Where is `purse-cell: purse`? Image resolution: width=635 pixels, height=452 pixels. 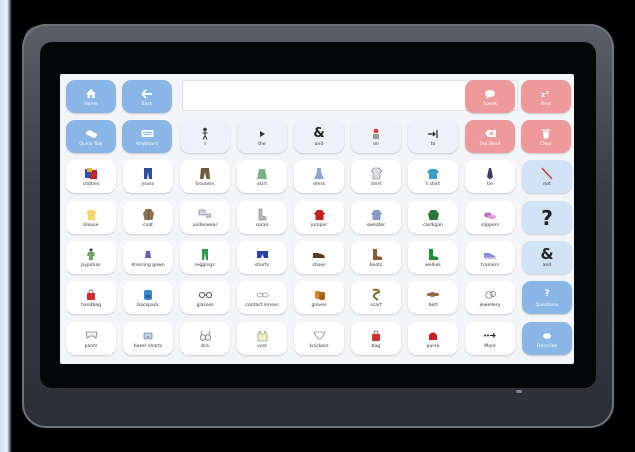
purse-cell: purse is located at coordinates (433, 338).